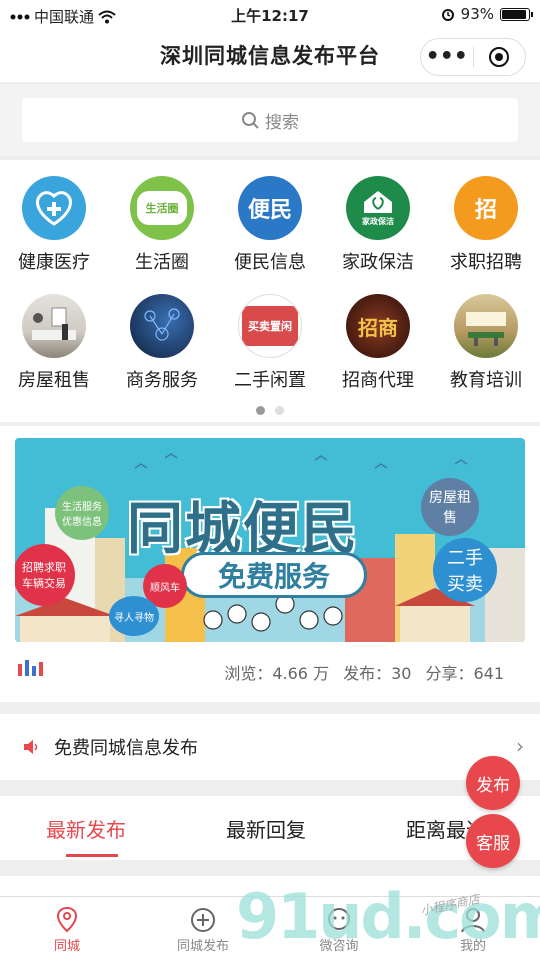  Describe the element at coordinates (486, 380) in the screenshot. I see `category-label: 教育培训` at that location.